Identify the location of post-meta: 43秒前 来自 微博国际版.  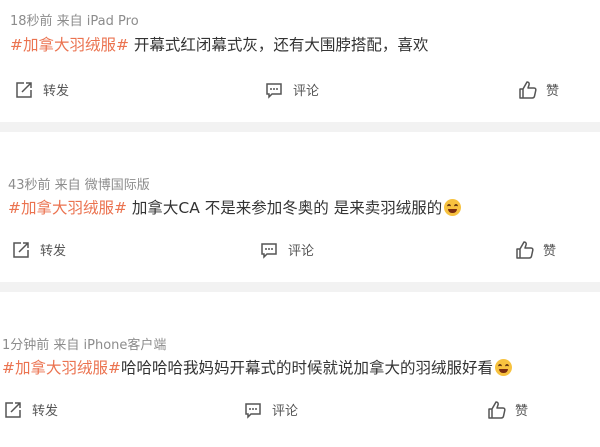
(79, 185).